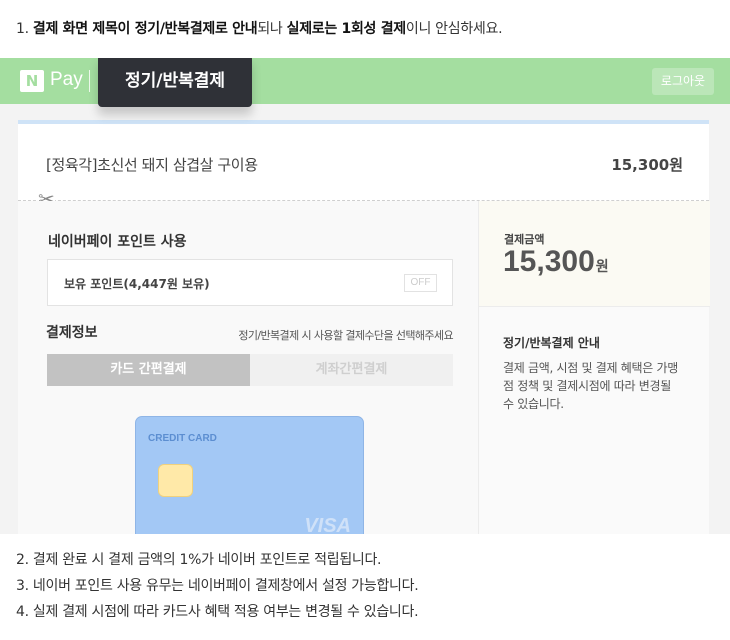 This screenshot has width=730, height=640. Describe the element at coordinates (148, 370) in the screenshot. I see `tab-card-payment: 카드 간편결제` at that location.